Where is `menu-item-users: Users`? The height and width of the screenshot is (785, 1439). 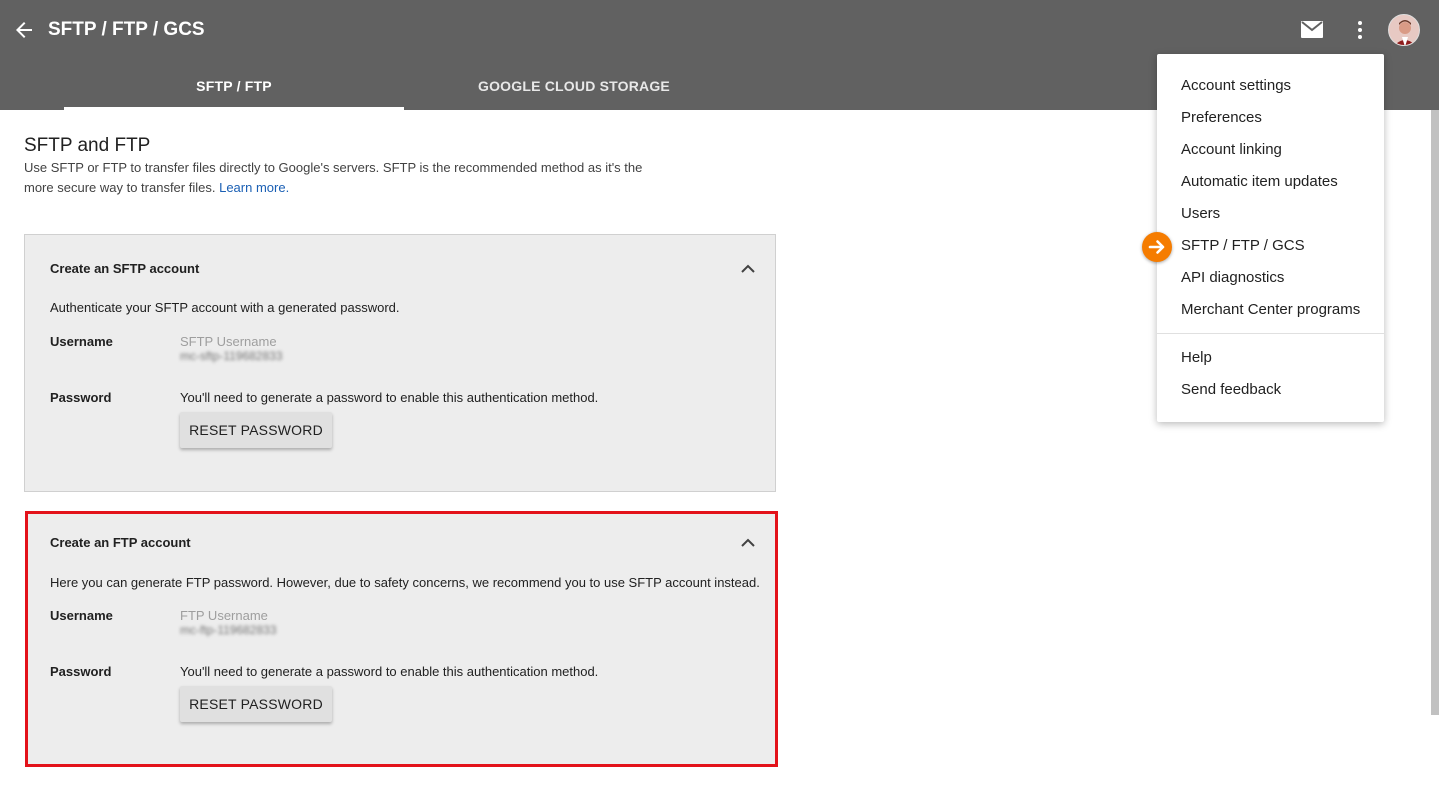
menu-item-users: Users is located at coordinates (1200, 214).